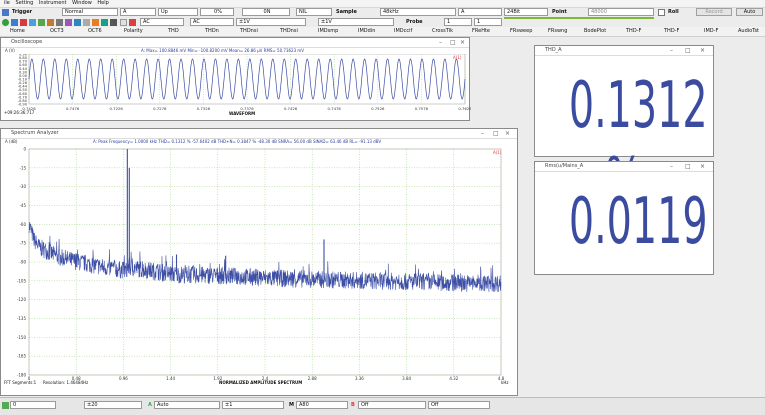 This screenshot has width=765, height=415. I want to click on osc-x-tick: 0.7476, so click(73, 108).